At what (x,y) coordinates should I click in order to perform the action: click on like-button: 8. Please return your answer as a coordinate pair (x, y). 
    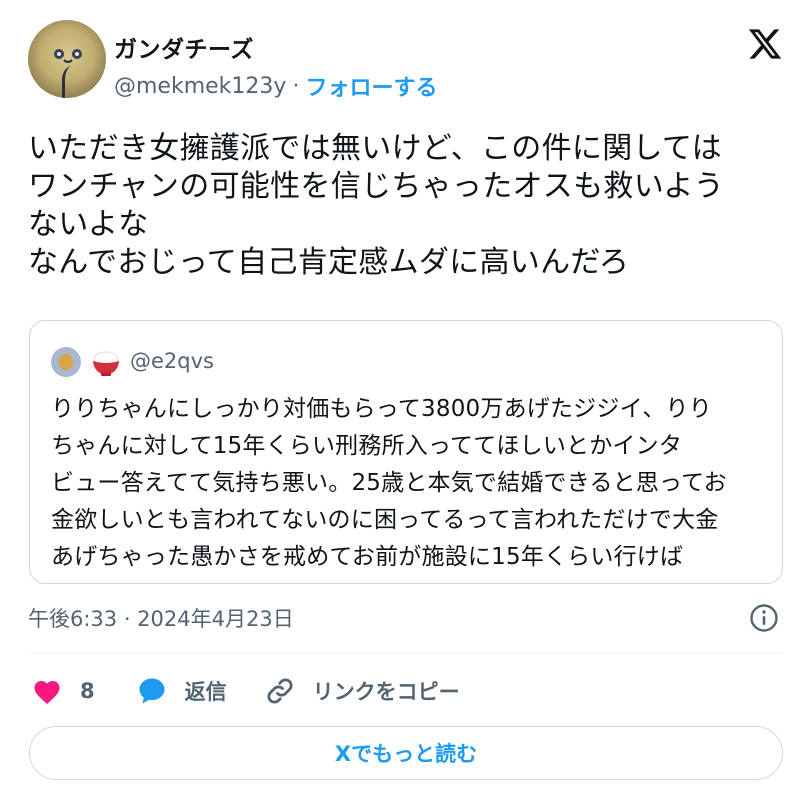
    Looking at the image, I should click on (63, 691).